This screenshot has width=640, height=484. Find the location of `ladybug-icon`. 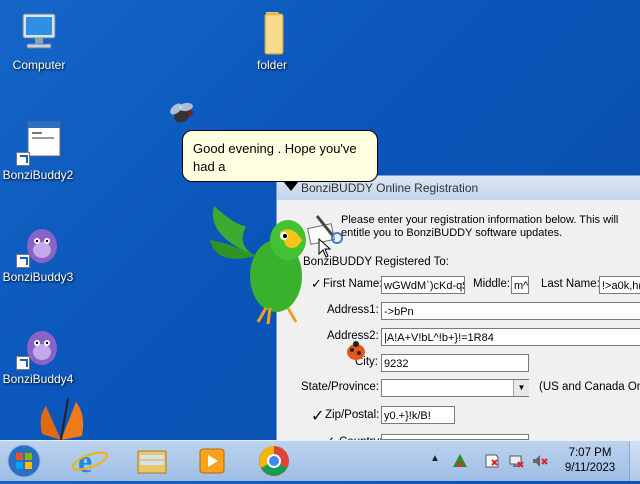

ladybug-icon is located at coordinates (356, 351).